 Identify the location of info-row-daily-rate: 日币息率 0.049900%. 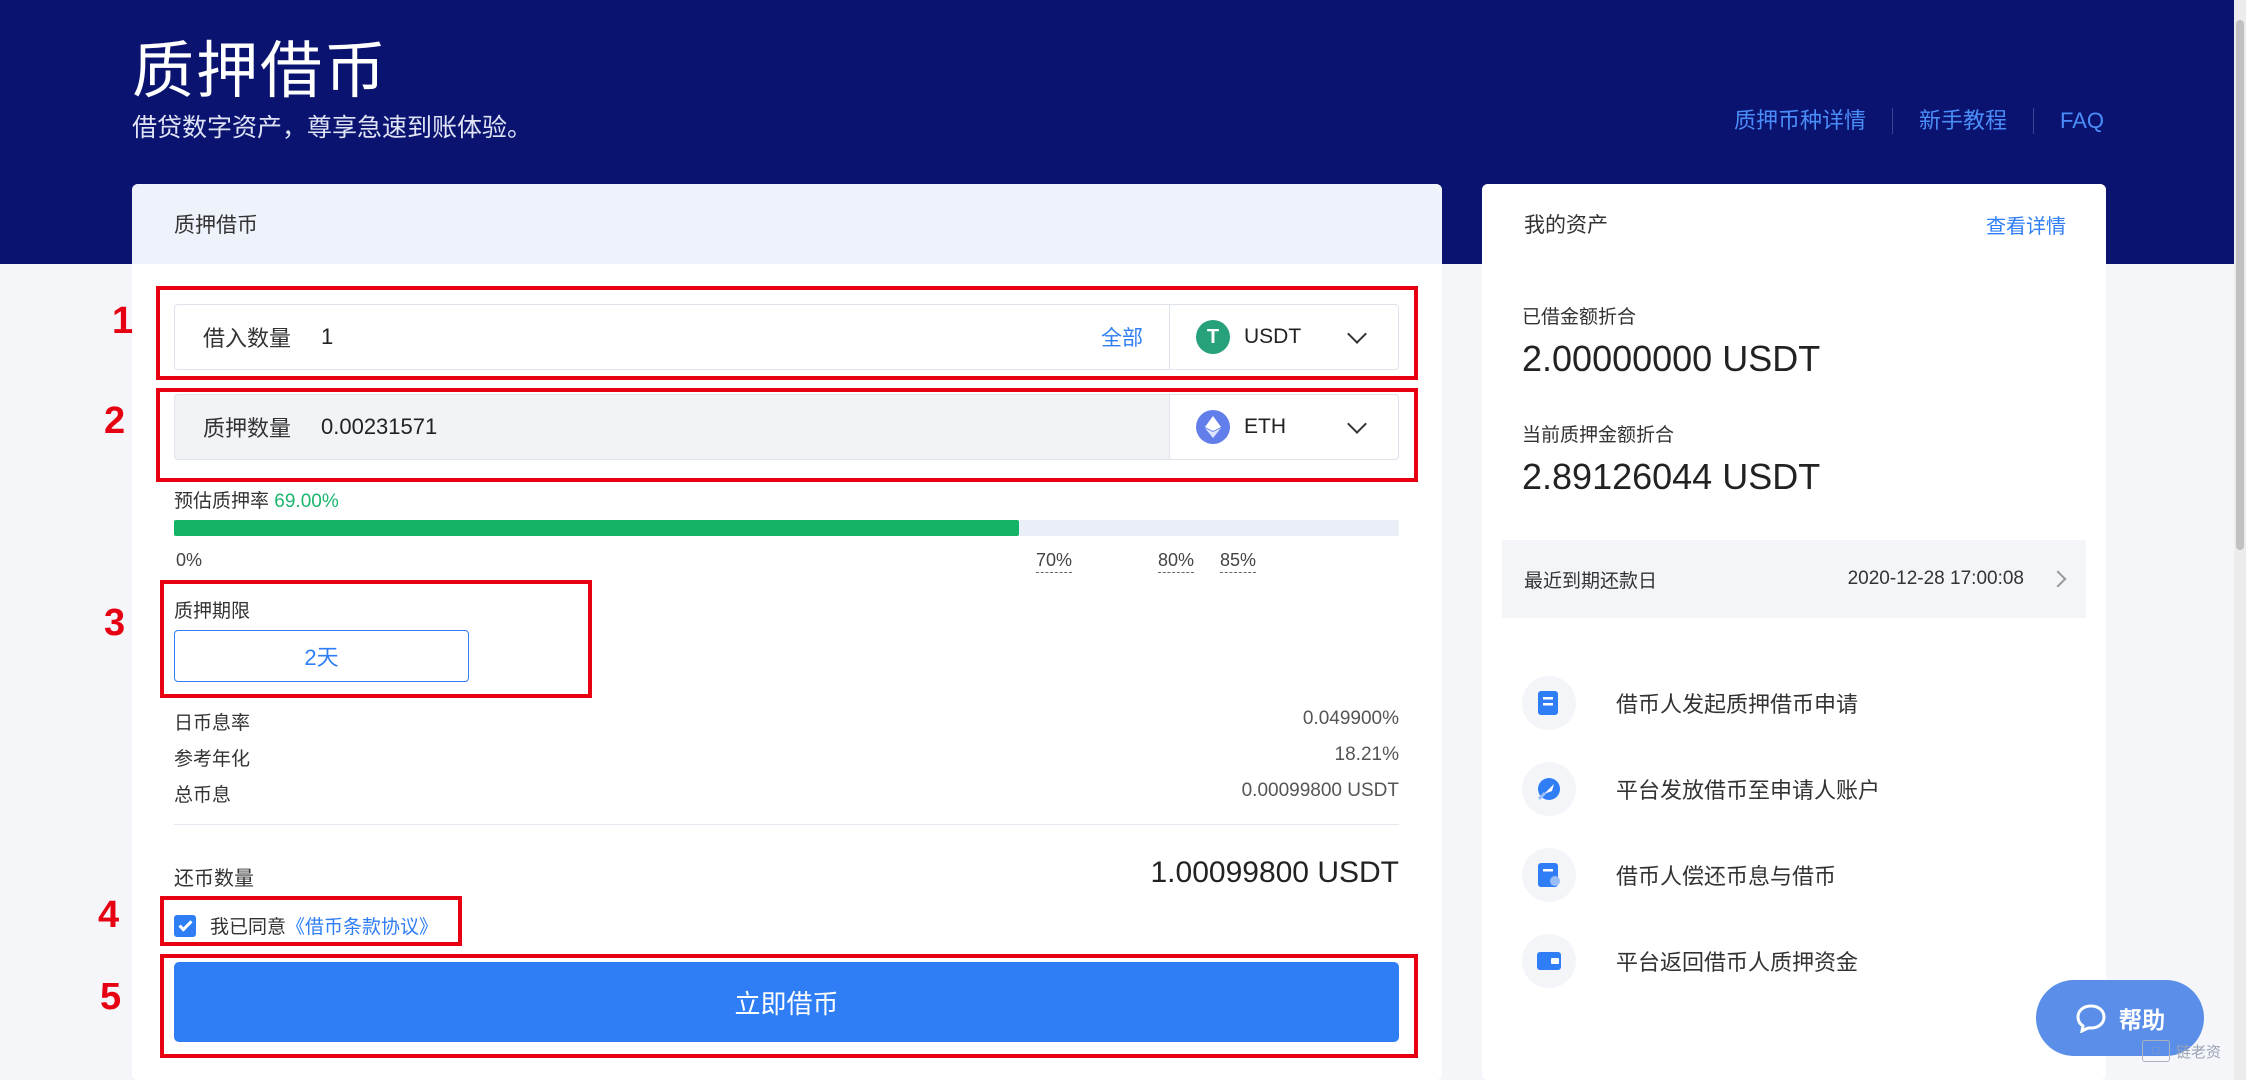
(786, 721).